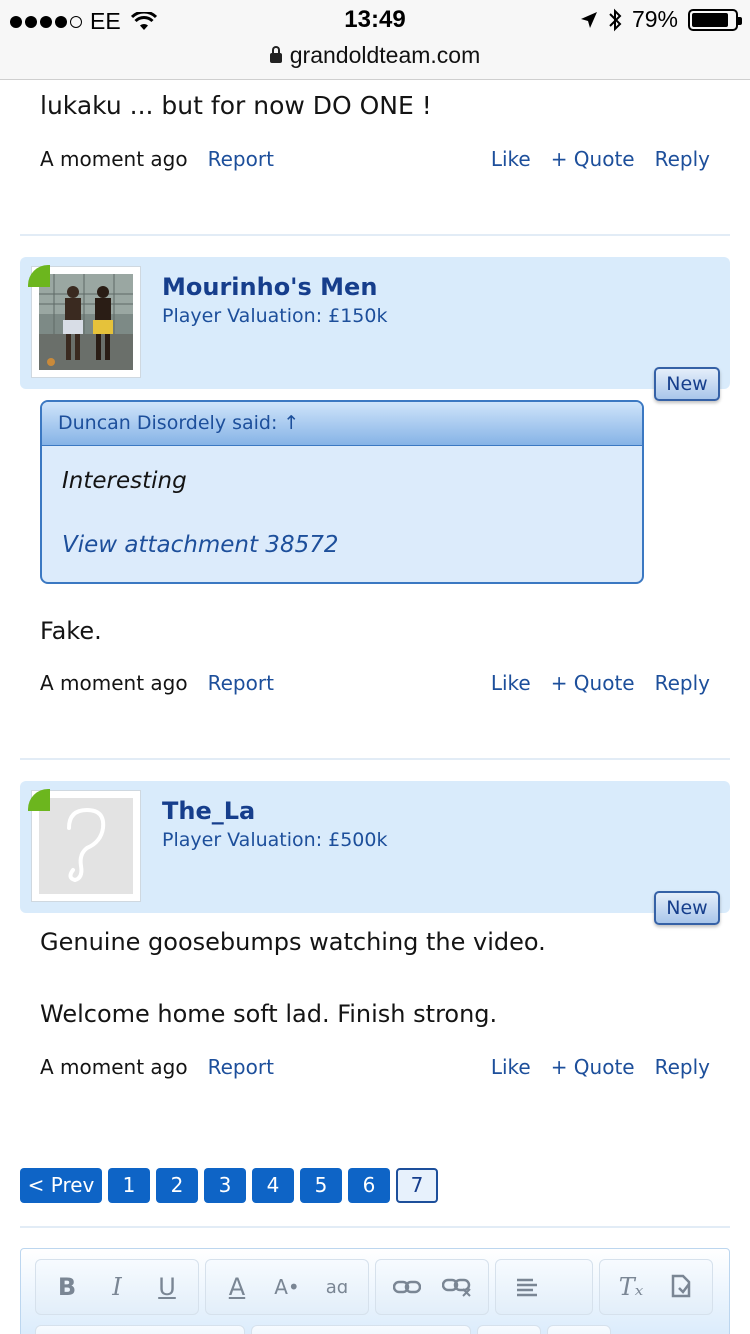 Image resolution: width=750 pixels, height=1334 pixels. I want to click on attachment-link: View attachment 38572, so click(200, 545).